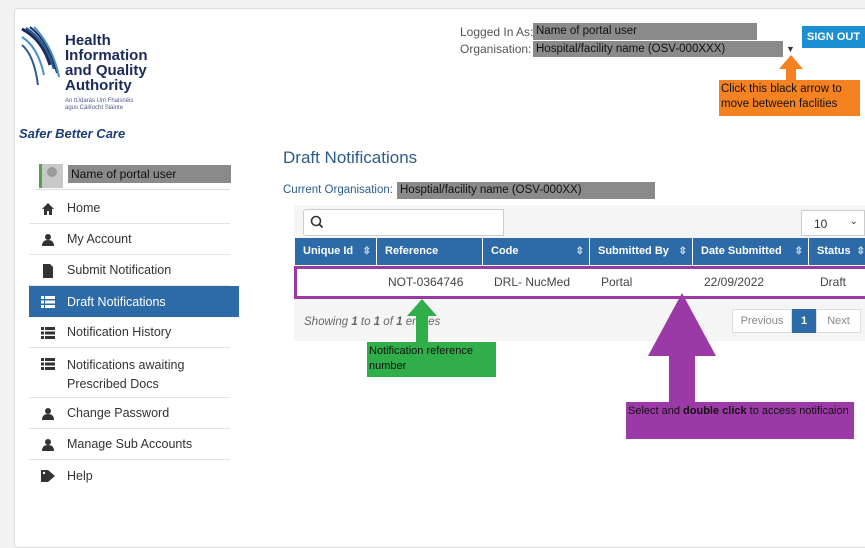 This screenshot has height=548, width=865. What do you see at coordinates (48, 209) in the screenshot?
I see `home-icon` at bounding box center [48, 209].